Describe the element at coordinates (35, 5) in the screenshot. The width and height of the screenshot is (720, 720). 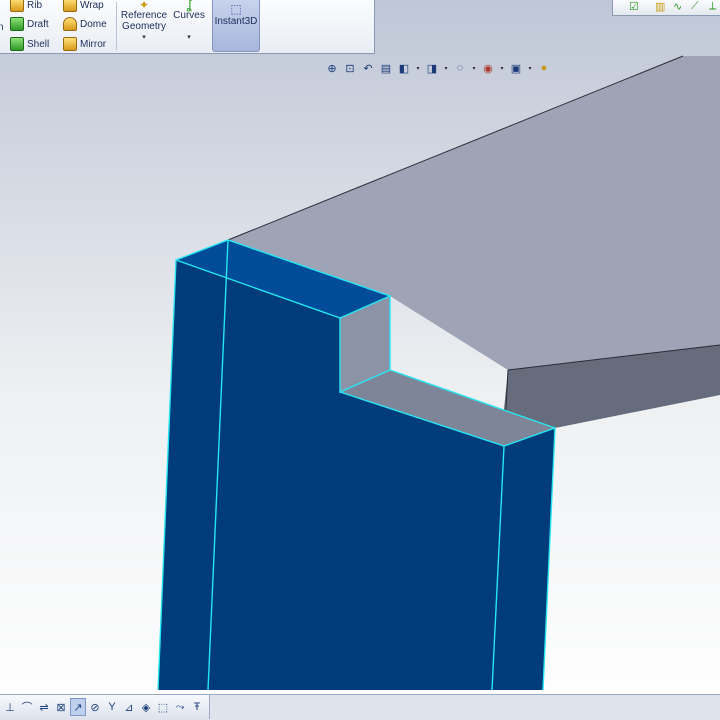
I see `rib-label: Rib` at that location.